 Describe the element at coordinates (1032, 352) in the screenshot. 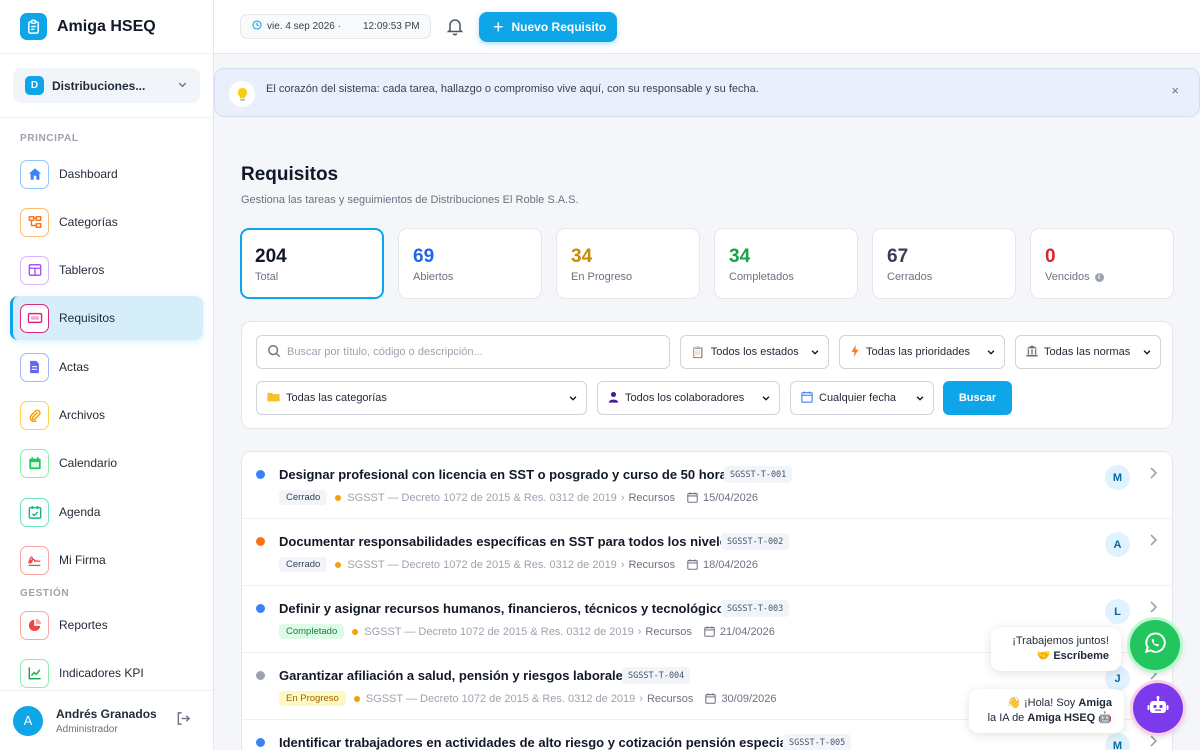

I see `institution-icon` at that location.